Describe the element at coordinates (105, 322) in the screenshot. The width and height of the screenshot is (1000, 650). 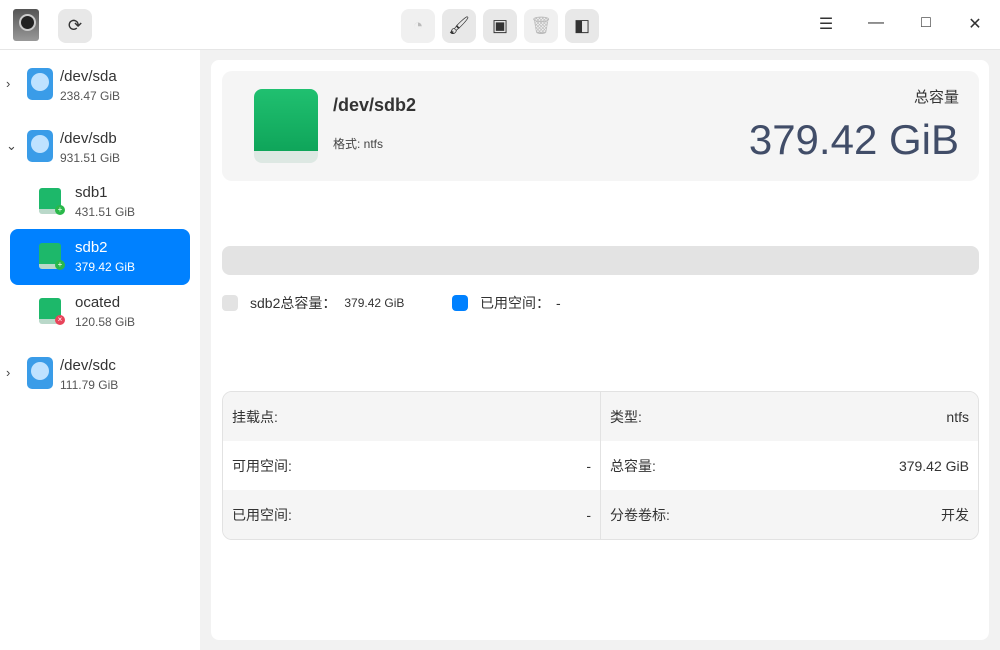
I see `partition-size: 120.58 GiB` at that location.